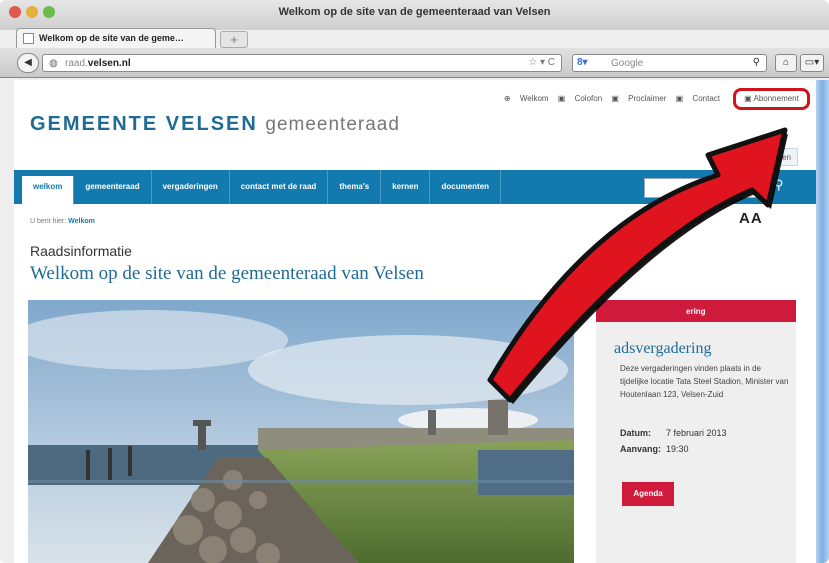 The height and width of the screenshot is (563, 829). I want to click on new-tab-button: +, so click(234, 39).